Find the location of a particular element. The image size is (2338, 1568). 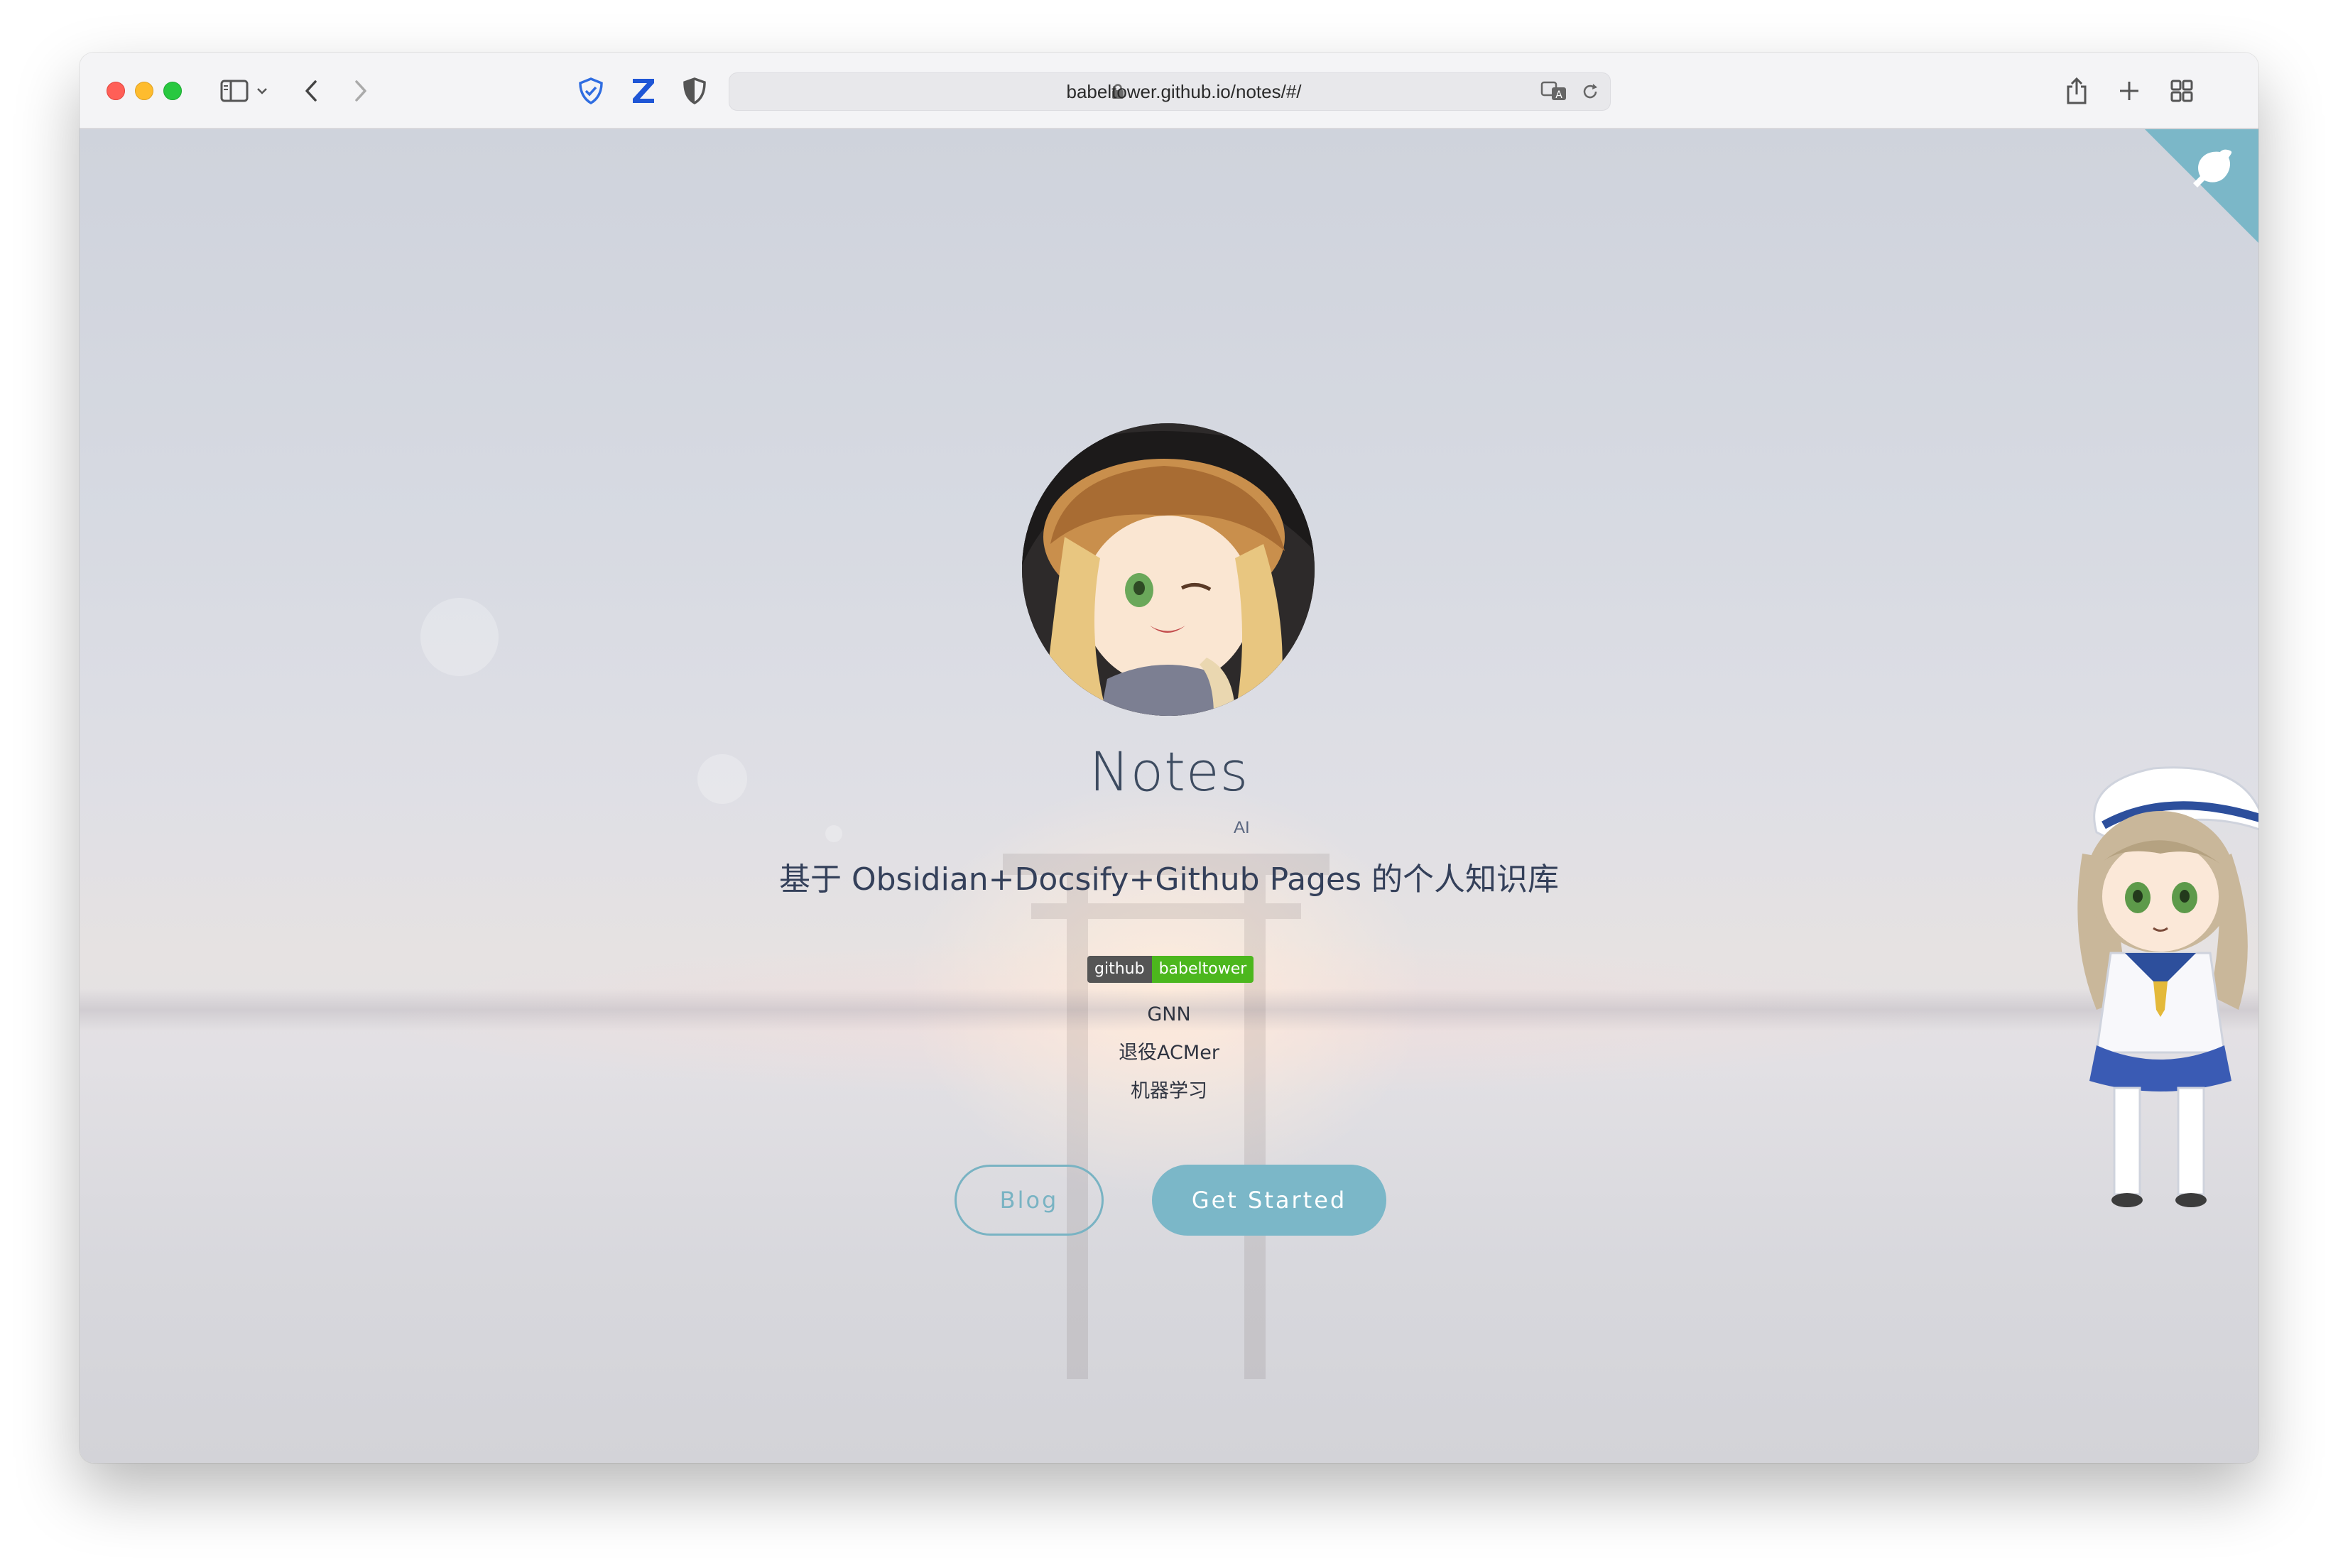

svg-text: A is located at coordinates (1559, 95).